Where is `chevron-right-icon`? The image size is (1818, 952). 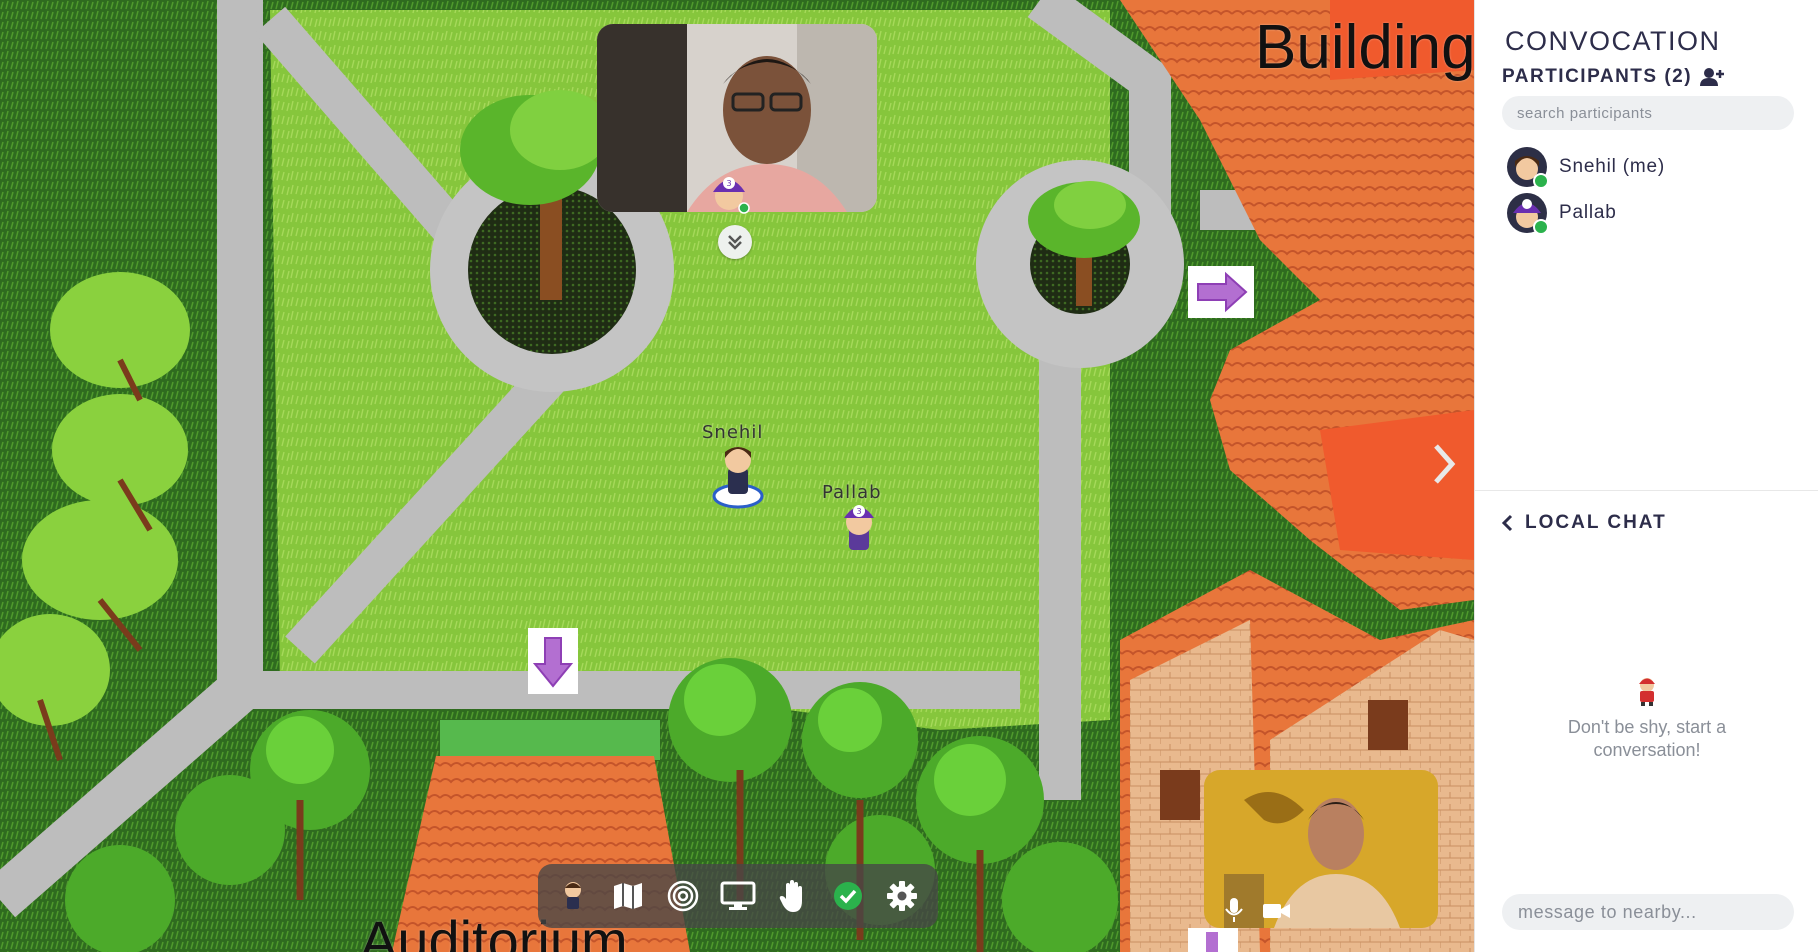 chevron-right-icon is located at coordinates (1445, 464).